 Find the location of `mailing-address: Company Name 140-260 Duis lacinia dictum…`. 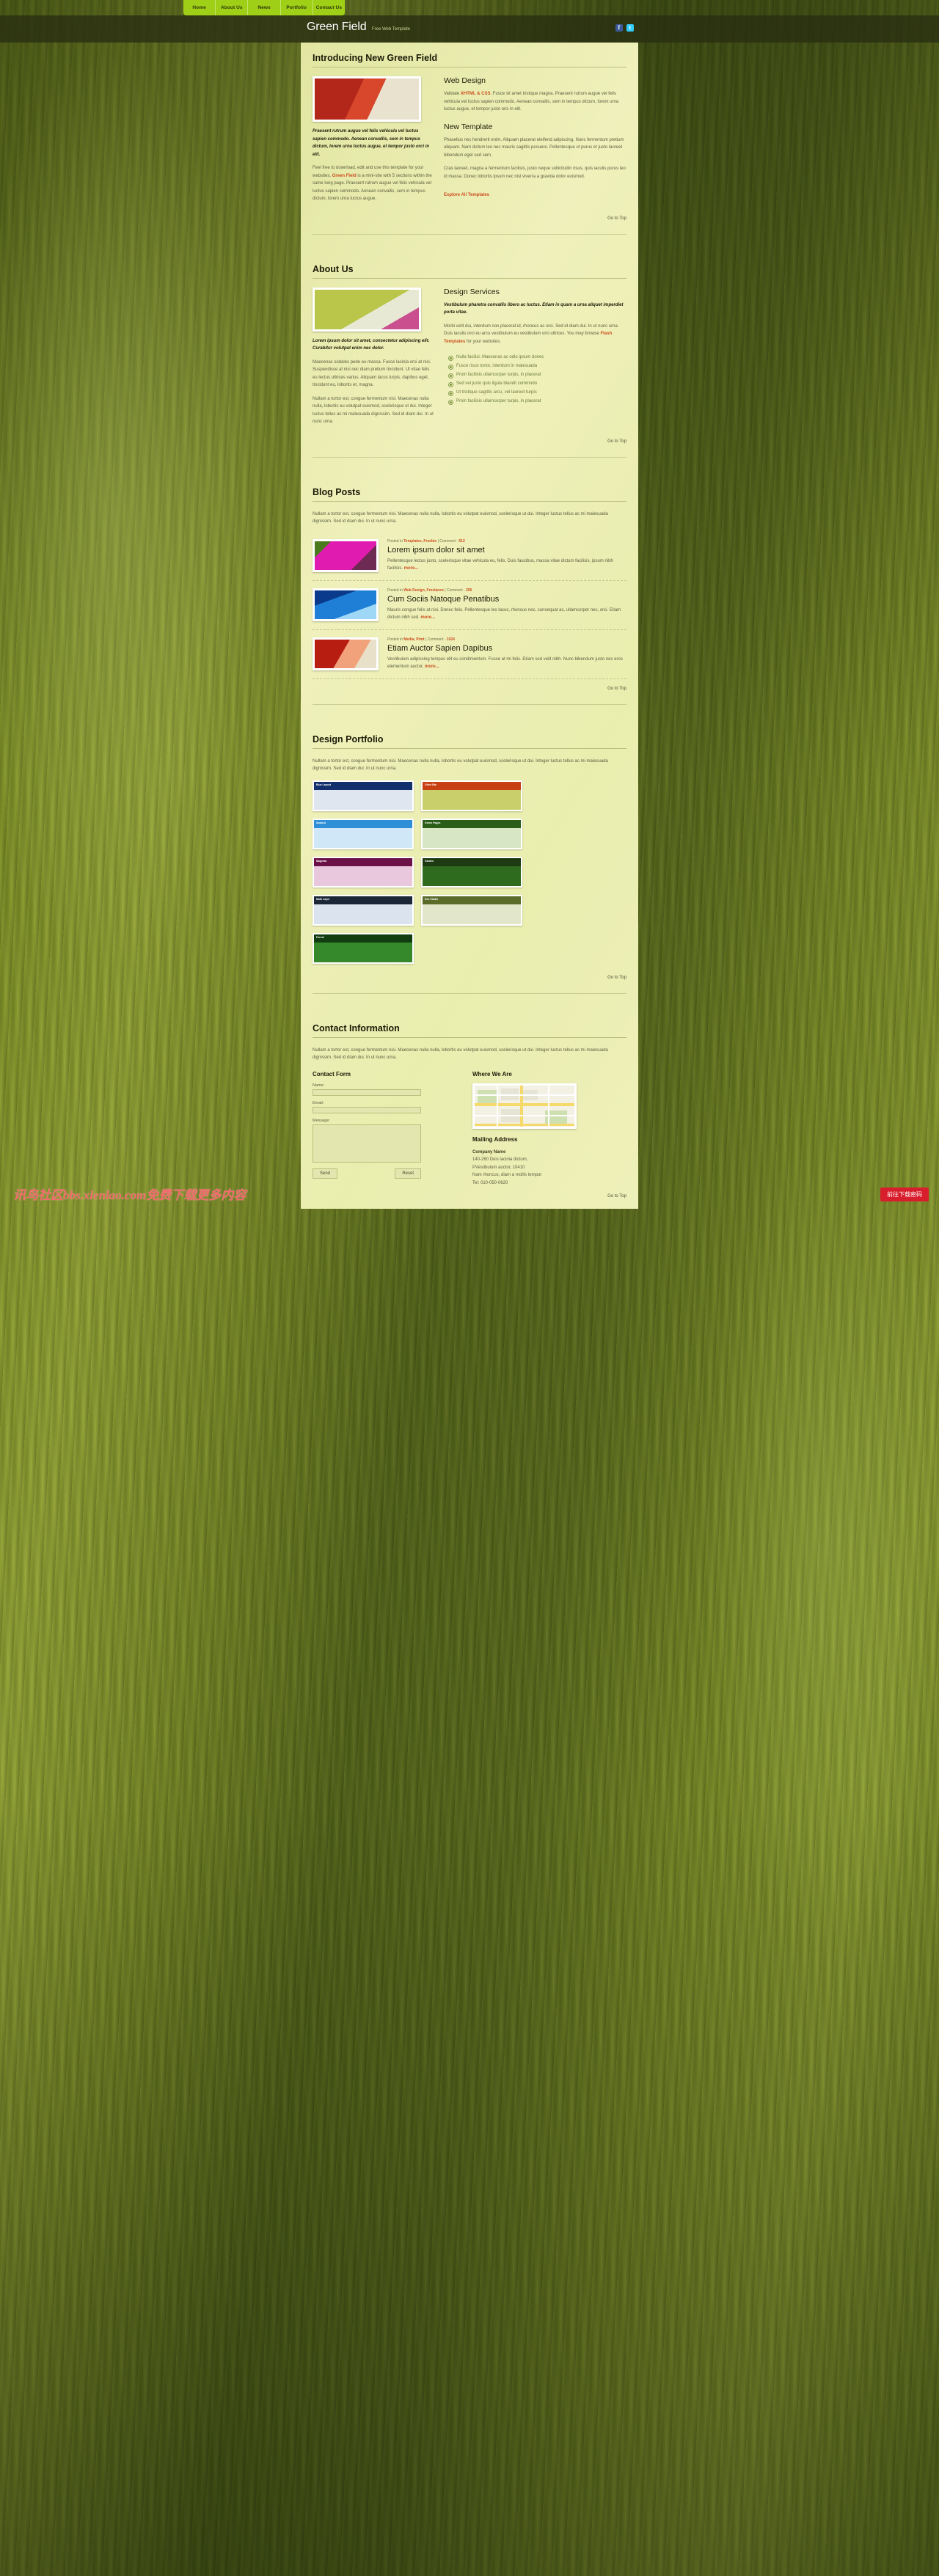

mailing-address: Company Name 140-260 Duis lacinia dictum… is located at coordinates (549, 1168).